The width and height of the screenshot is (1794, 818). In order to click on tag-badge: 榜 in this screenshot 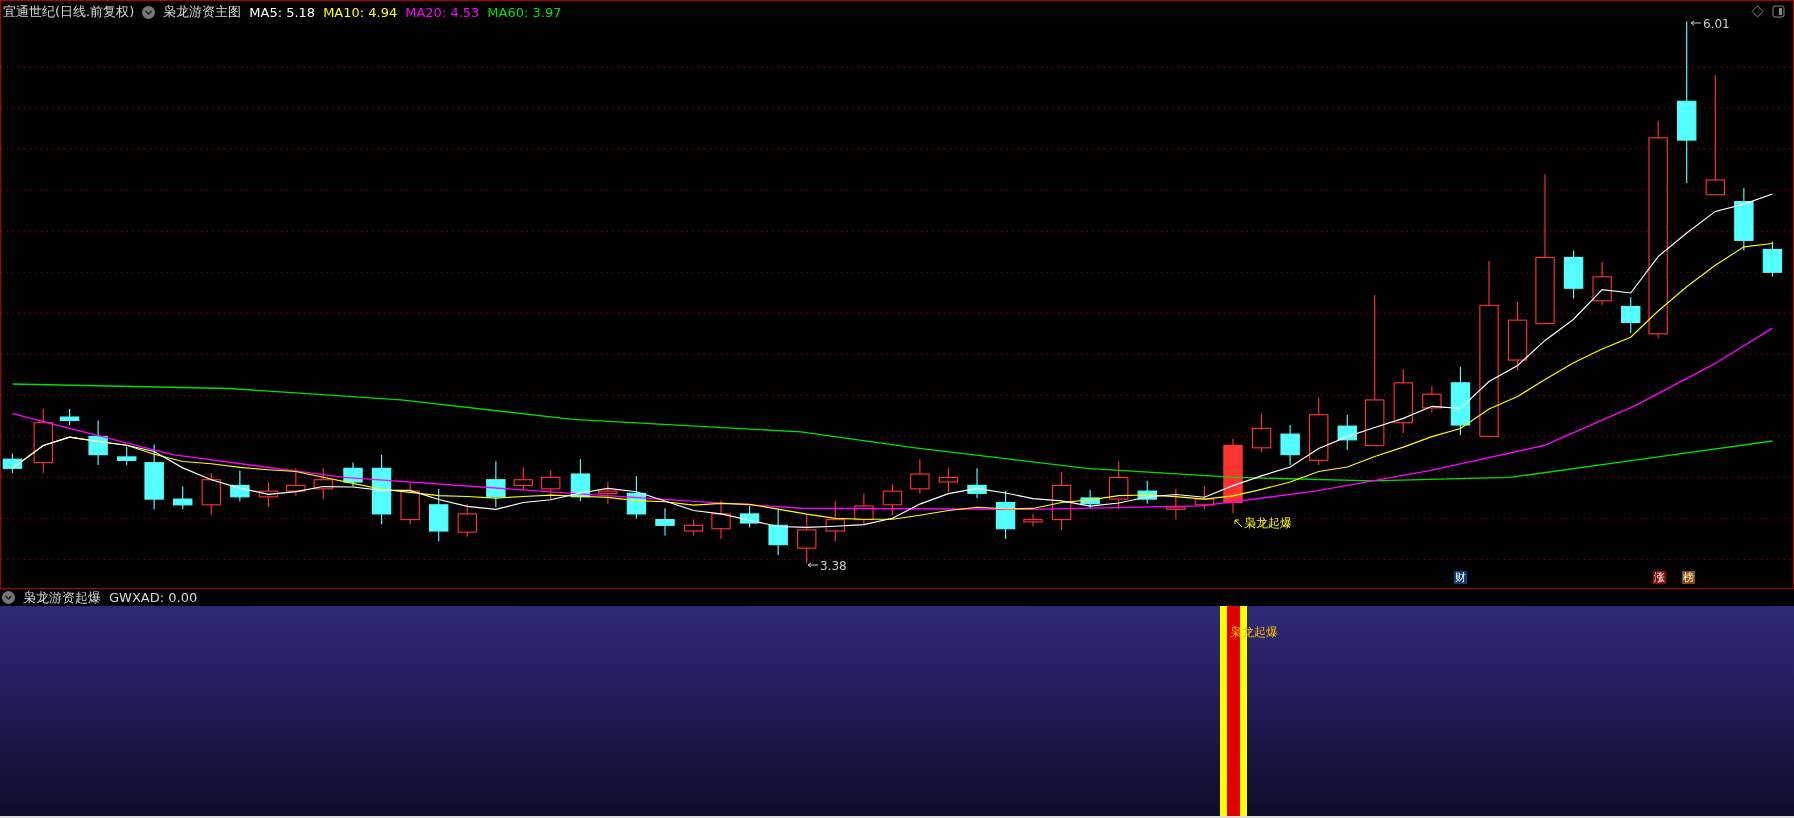, I will do `click(1688, 577)`.